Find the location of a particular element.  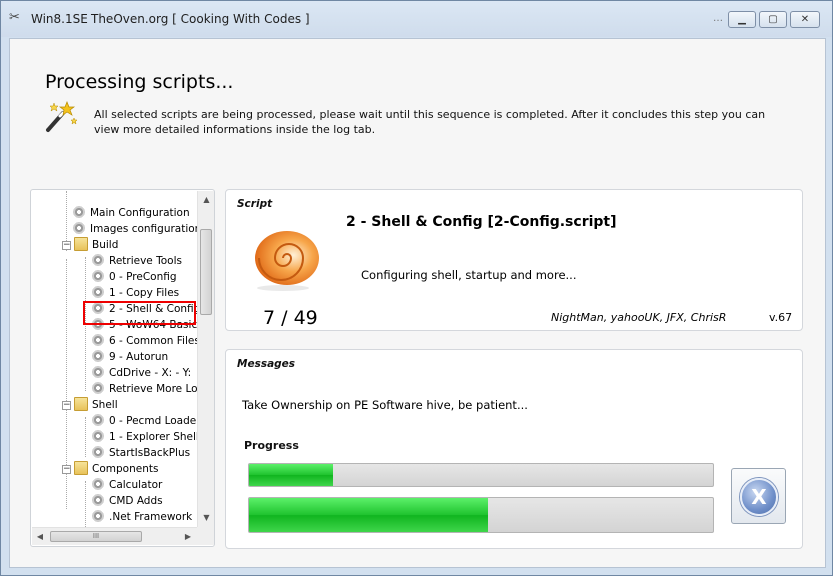

collapse-build-toggle: − is located at coordinates (66, 245).